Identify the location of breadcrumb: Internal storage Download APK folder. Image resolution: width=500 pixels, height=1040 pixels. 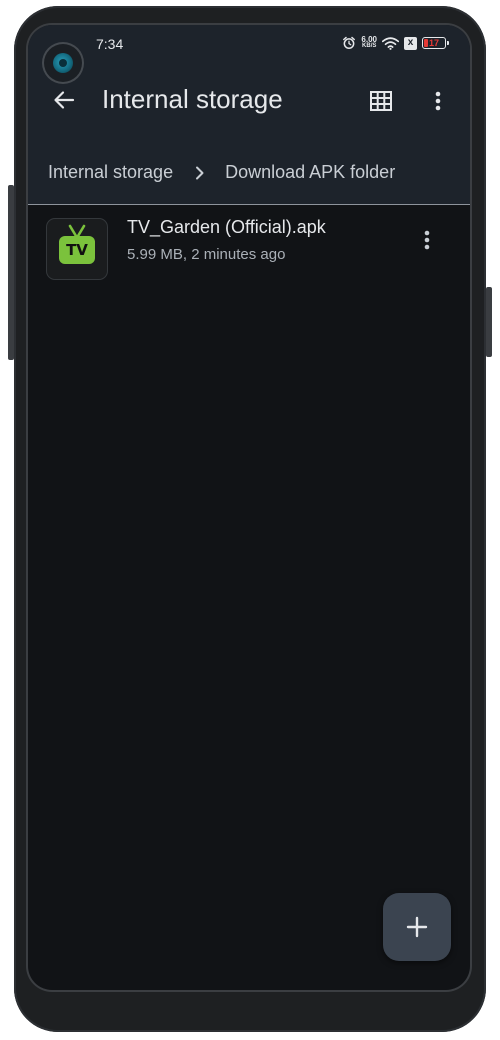
(221, 172).